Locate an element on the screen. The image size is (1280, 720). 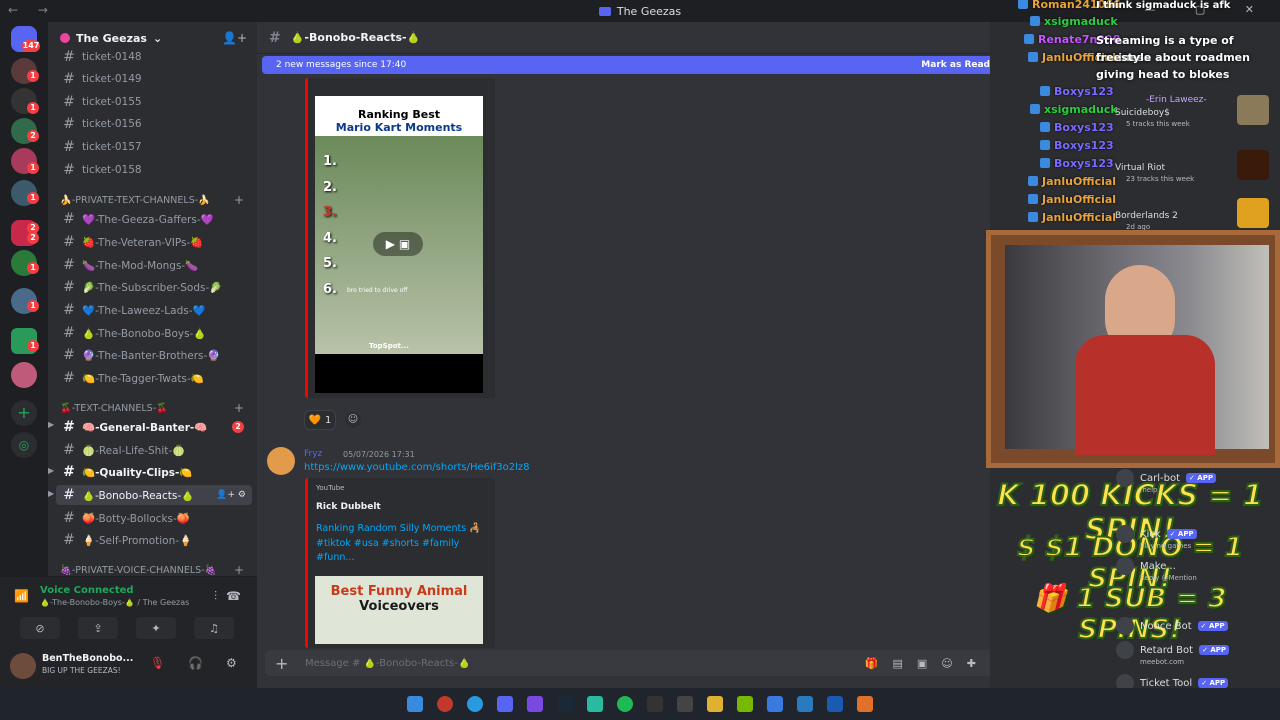
steam-icon is located at coordinates (565, 704).